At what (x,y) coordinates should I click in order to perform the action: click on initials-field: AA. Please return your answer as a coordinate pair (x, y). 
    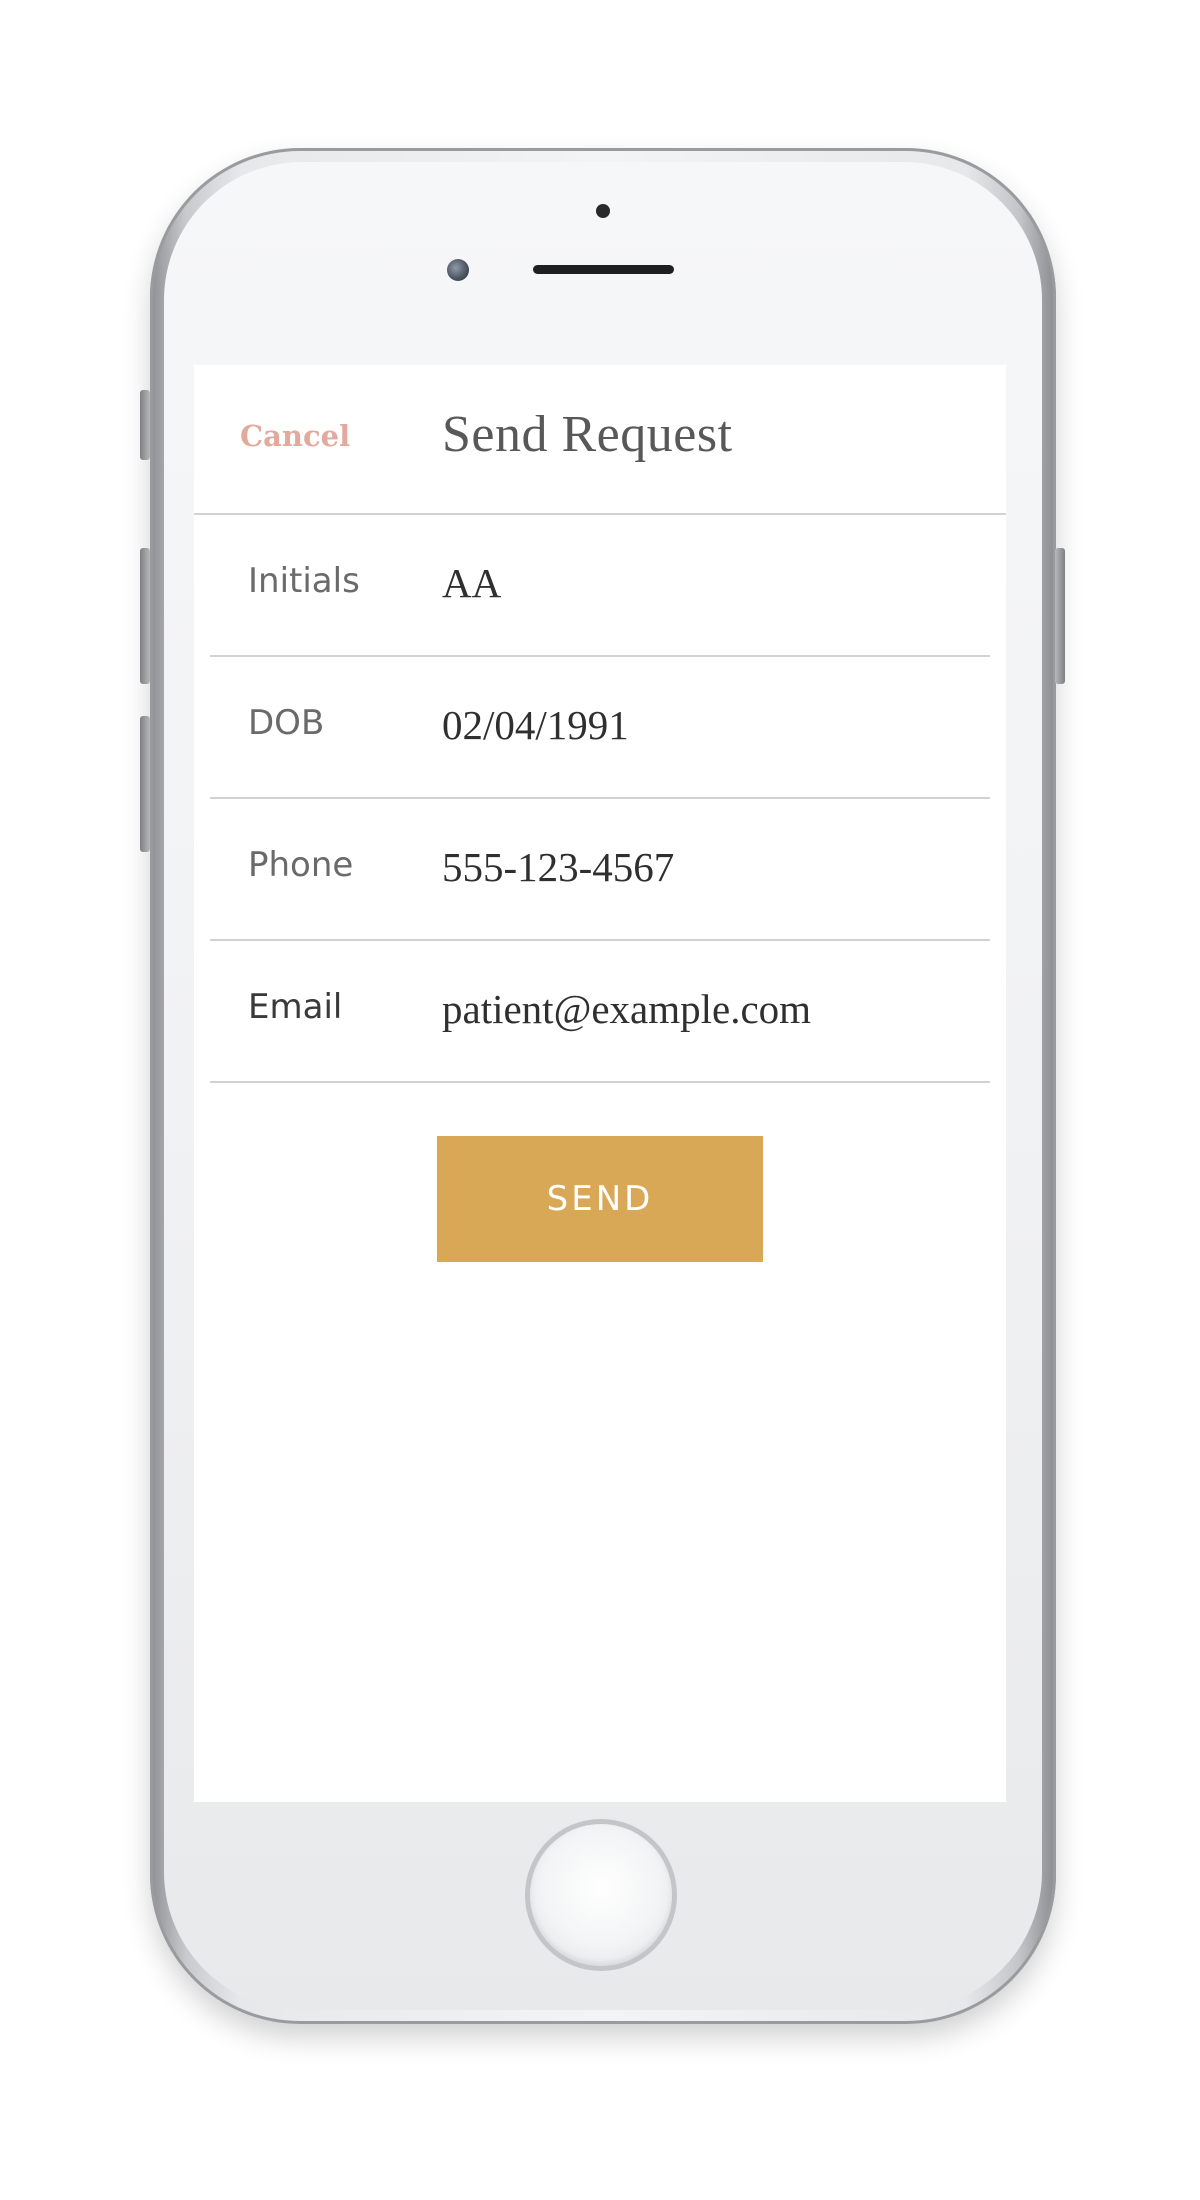
    Looking at the image, I should click on (712, 583).